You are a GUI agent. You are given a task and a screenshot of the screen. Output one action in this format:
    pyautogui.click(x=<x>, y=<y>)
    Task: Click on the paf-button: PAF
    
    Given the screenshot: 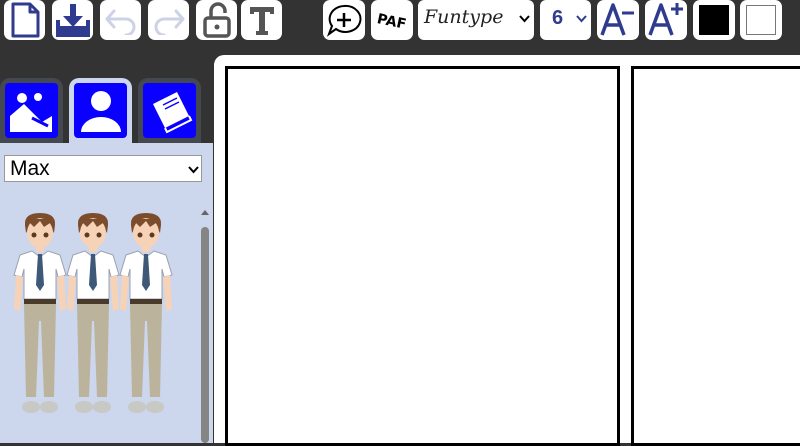 What is the action you would take?
    pyautogui.click(x=392, y=20)
    